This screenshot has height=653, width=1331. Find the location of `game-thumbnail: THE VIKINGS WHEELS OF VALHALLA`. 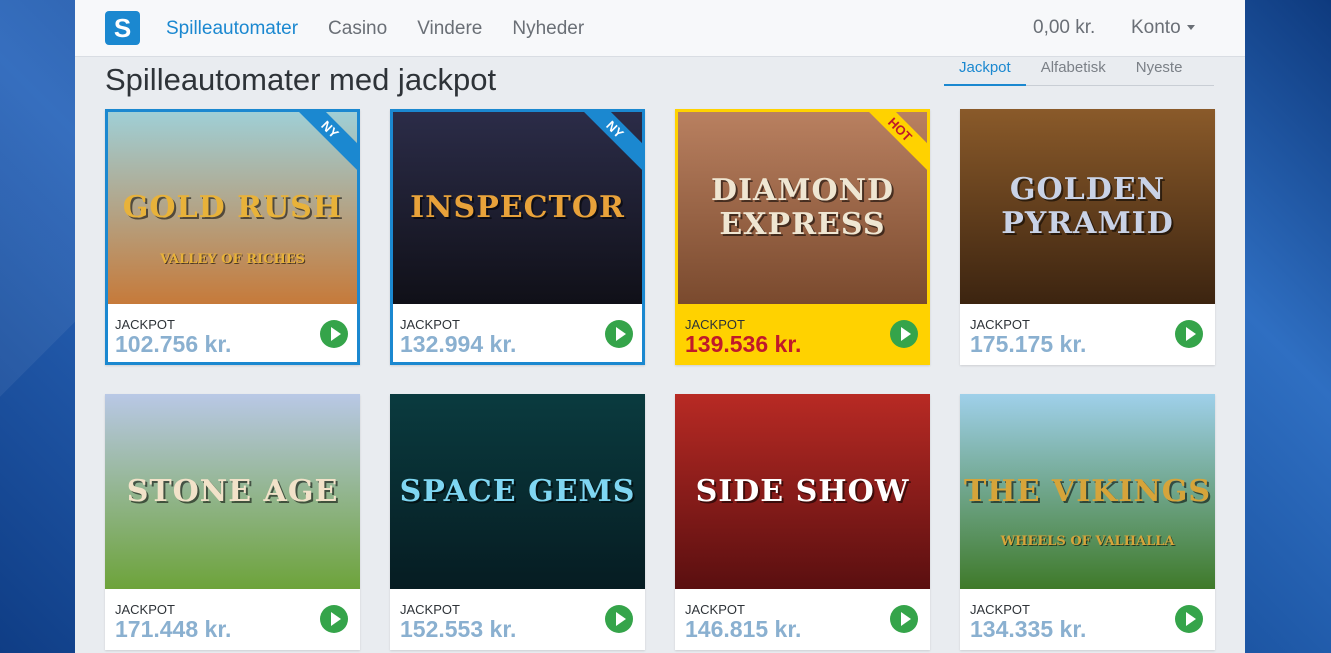

game-thumbnail: THE VIKINGS WHEELS OF VALHALLA is located at coordinates (1087, 491).